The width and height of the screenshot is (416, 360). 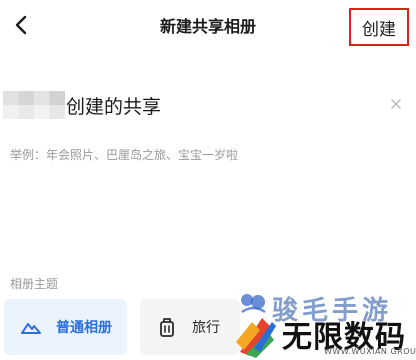 I want to click on album-name-hint: 举例：年会照片、巴厘岛之旅、宝宝一岁啦, so click(x=124, y=155).